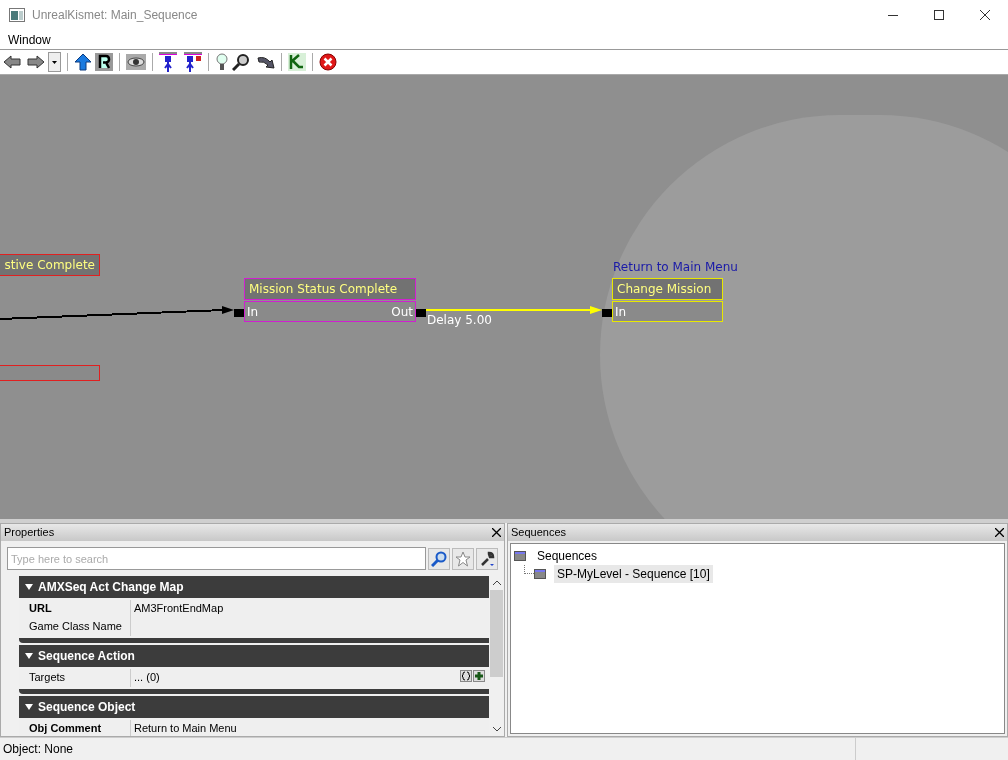 The height and width of the screenshot is (760, 1008). Describe the element at coordinates (266, 62) in the screenshot. I see `curved-arrow-icon` at that location.